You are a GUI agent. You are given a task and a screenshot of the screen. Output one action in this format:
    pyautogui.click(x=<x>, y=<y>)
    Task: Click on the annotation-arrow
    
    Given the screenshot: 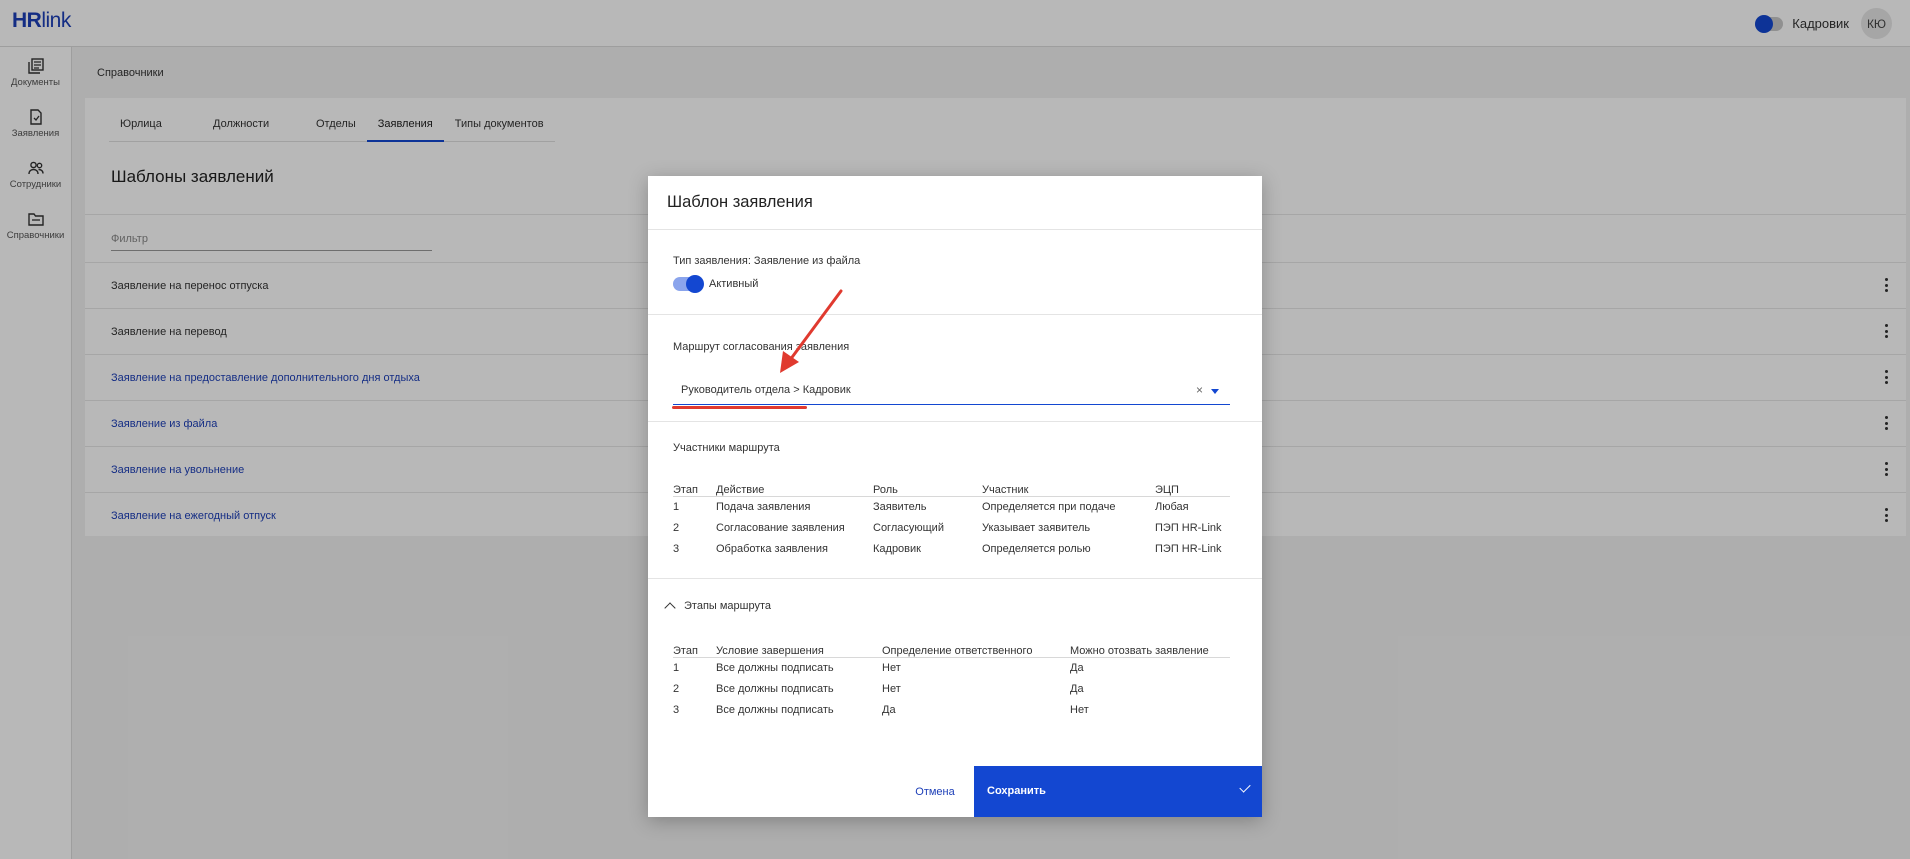 What is the action you would take?
    pyautogui.click(x=811, y=331)
    